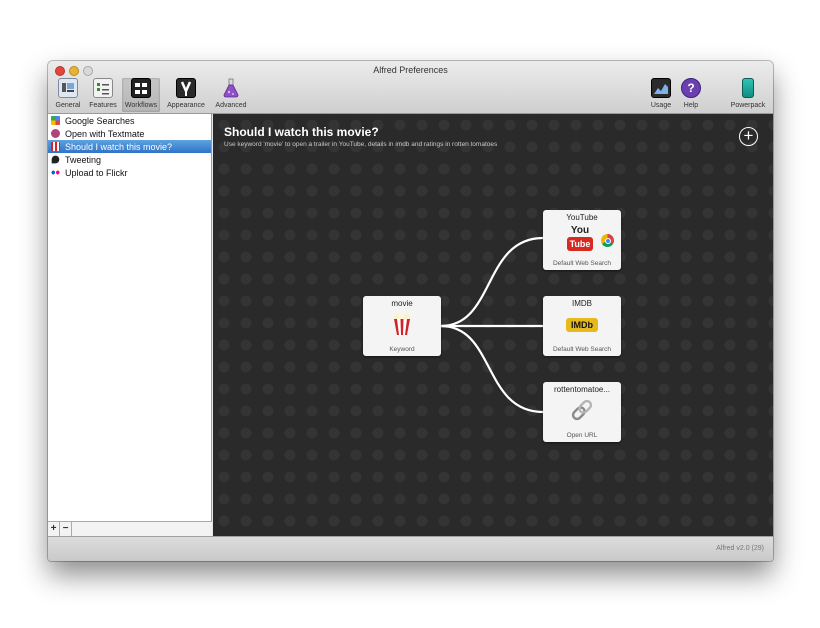 The width and height of the screenshot is (820, 628). Describe the element at coordinates (141, 88) in the screenshot. I see `workflows-icon` at that location.